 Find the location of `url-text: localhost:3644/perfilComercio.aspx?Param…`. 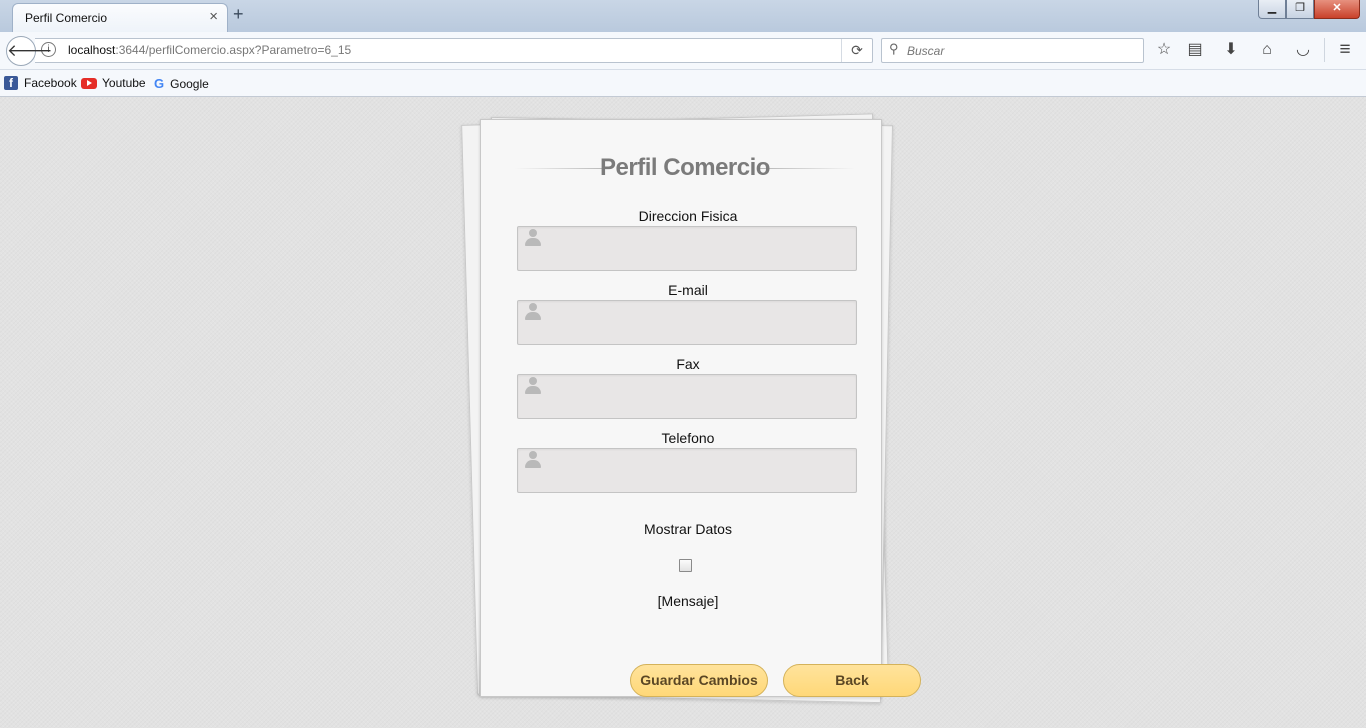

url-text: localhost:3644/perfilComercio.aspx?Param… is located at coordinates (209, 50).